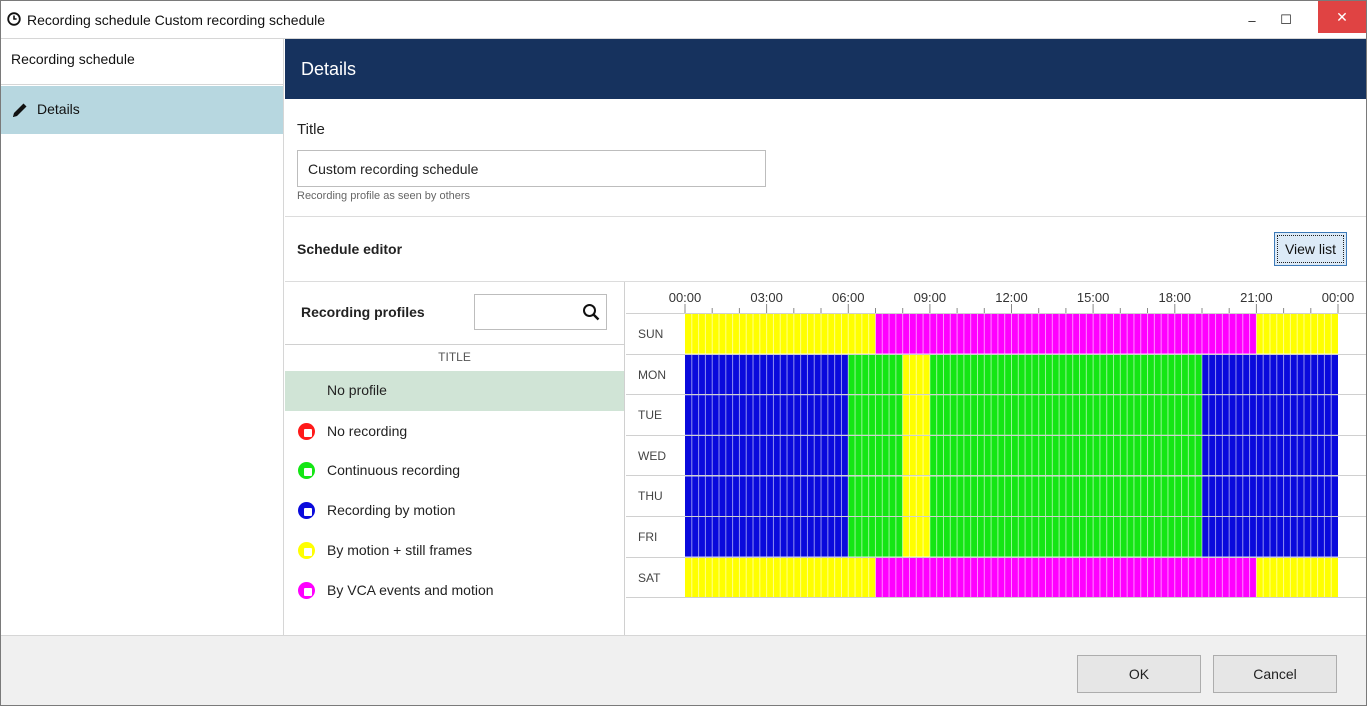 The height and width of the screenshot is (706, 1367). Describe the element at coordinates (391, 510) in the screenshot. I see `profile-label: Recording by motion` at that location.